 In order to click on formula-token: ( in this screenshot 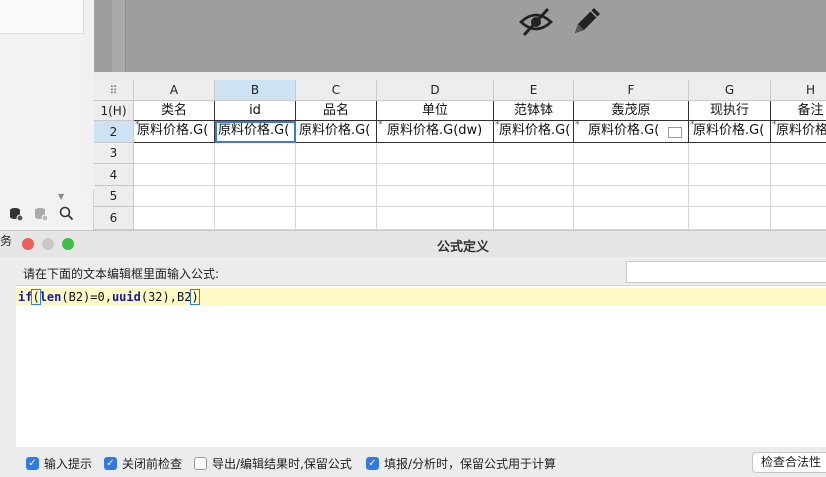, I will do `click(36, 297)`.